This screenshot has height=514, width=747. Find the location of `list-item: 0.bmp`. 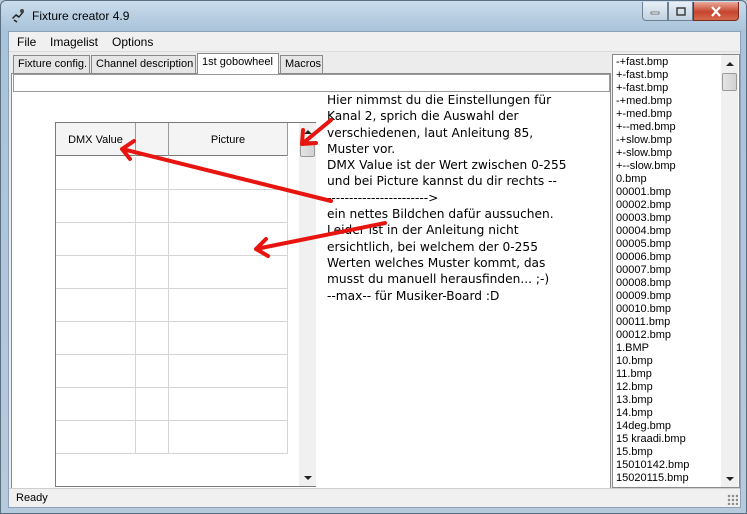

list-item: 0.bmp is located at coordinates (668, 179).